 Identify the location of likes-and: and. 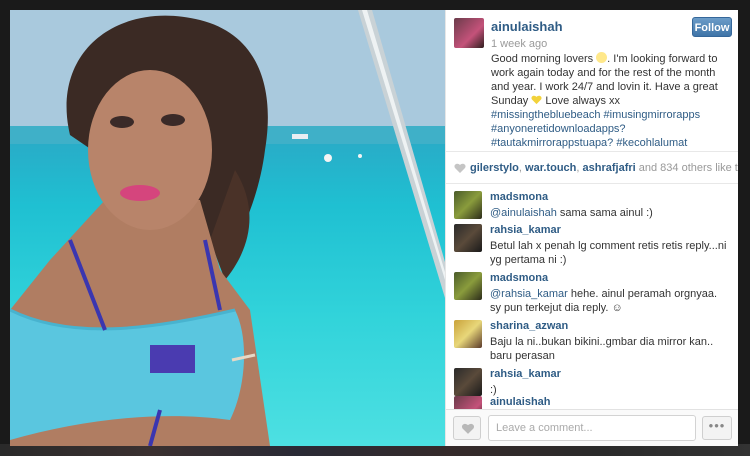
(648, 168).